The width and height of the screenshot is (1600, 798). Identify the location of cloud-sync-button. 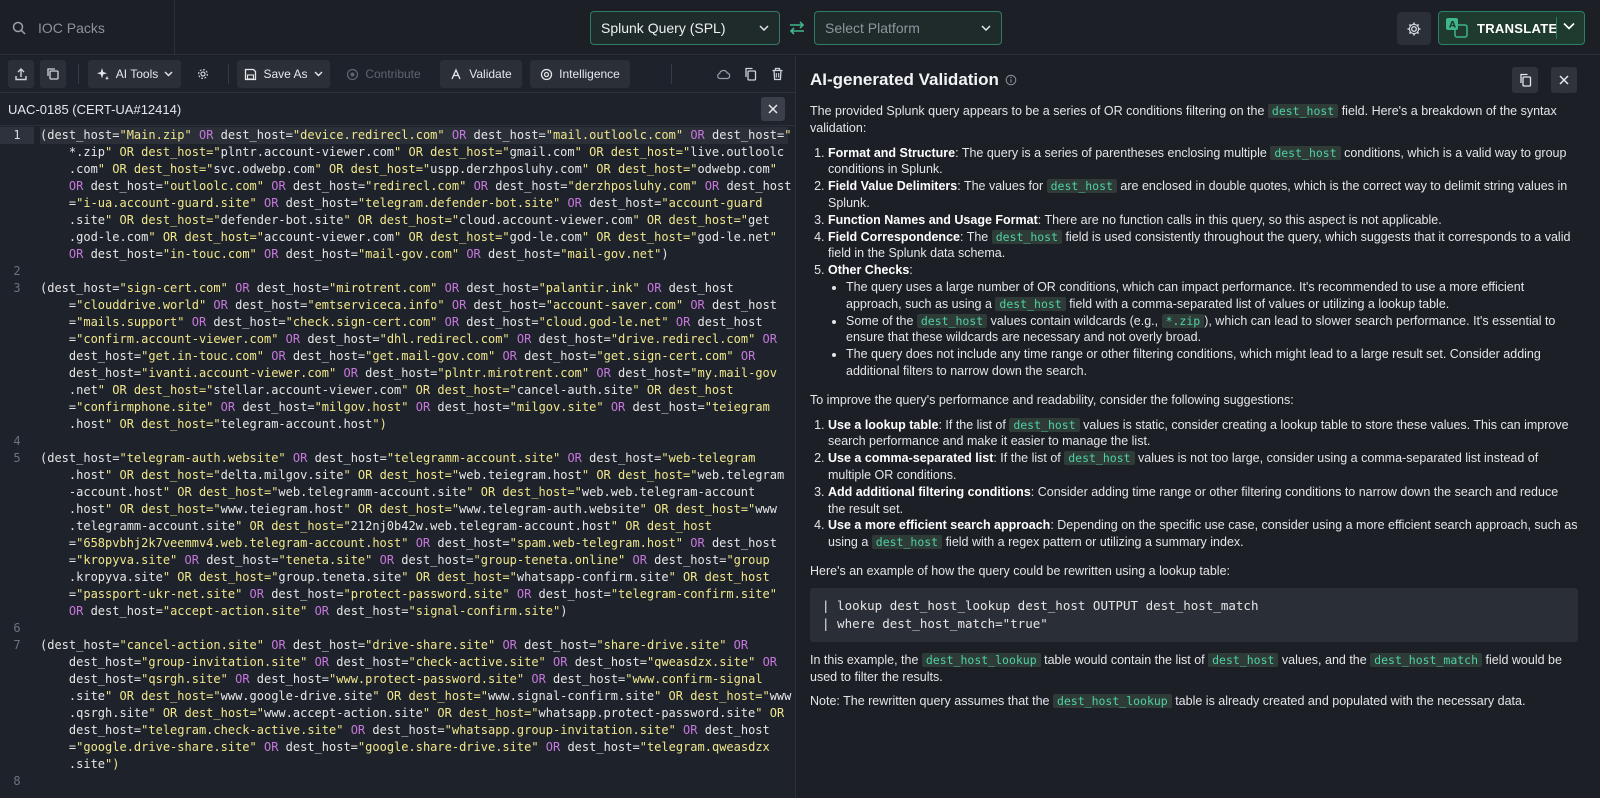
(723, 74).